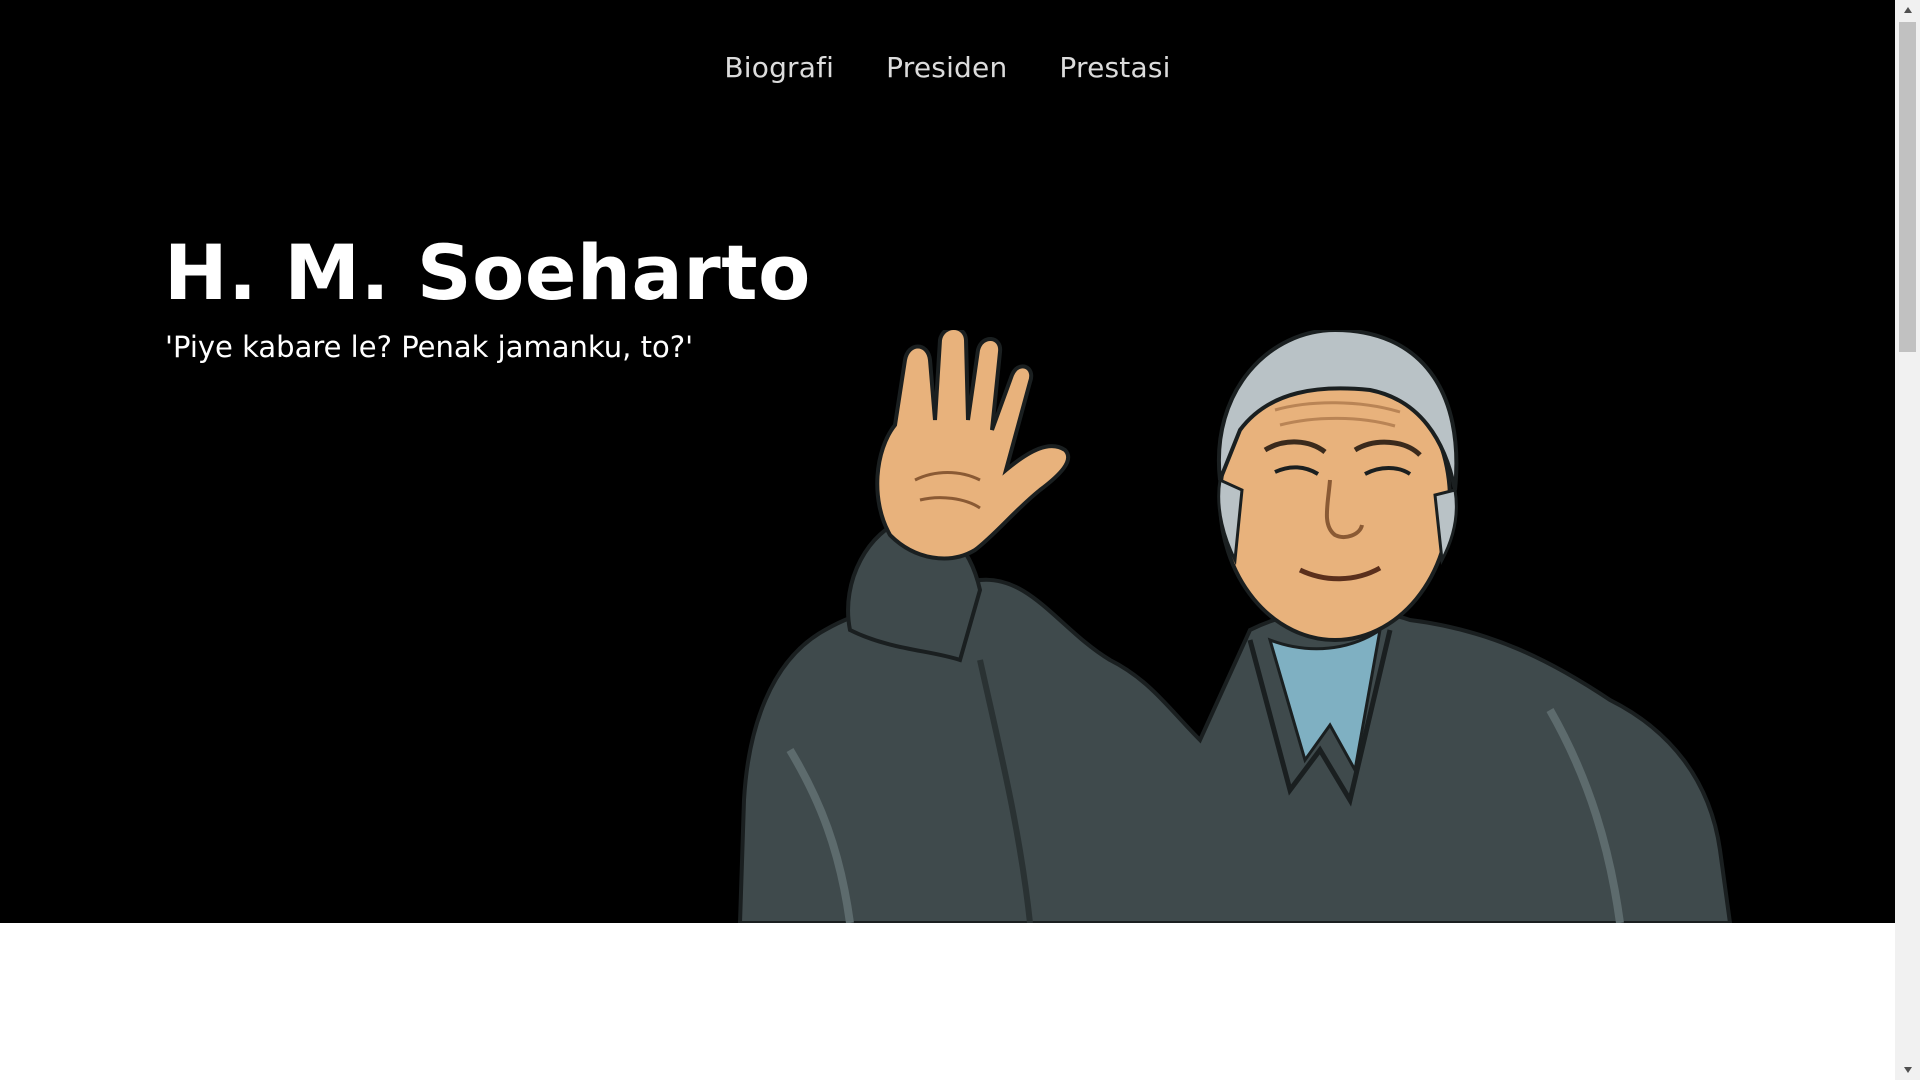  Describe the element at coordinates (429, 347) in the screenshot. I see `hero-quote: 'Piye kabare le? Penak jamanku, to?'` at that location.